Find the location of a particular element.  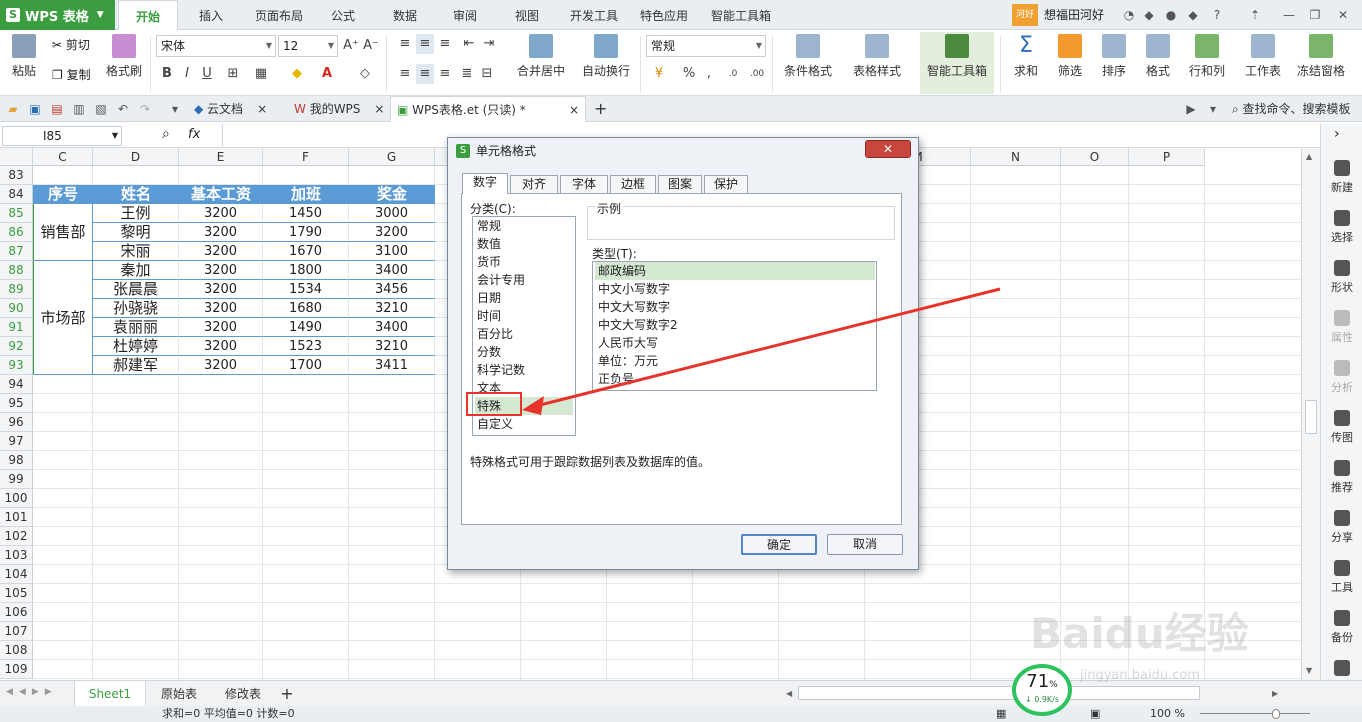

table-header-cell: 序号 is located at coordinates (63, 194).